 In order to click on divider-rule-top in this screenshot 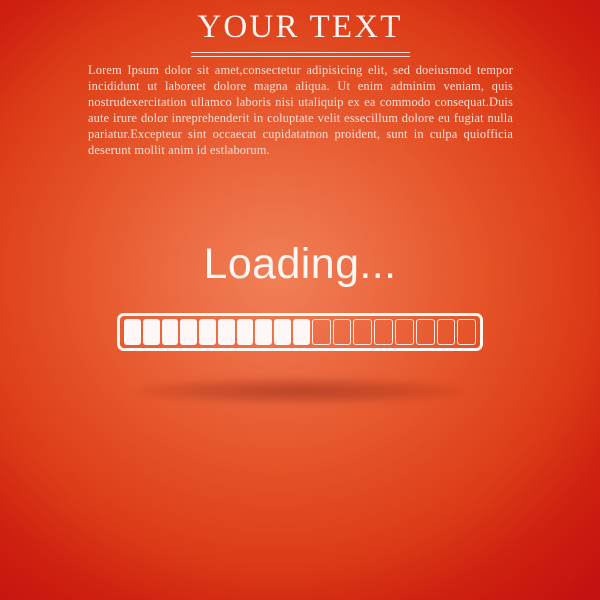, I will do `click(300, 52)`.